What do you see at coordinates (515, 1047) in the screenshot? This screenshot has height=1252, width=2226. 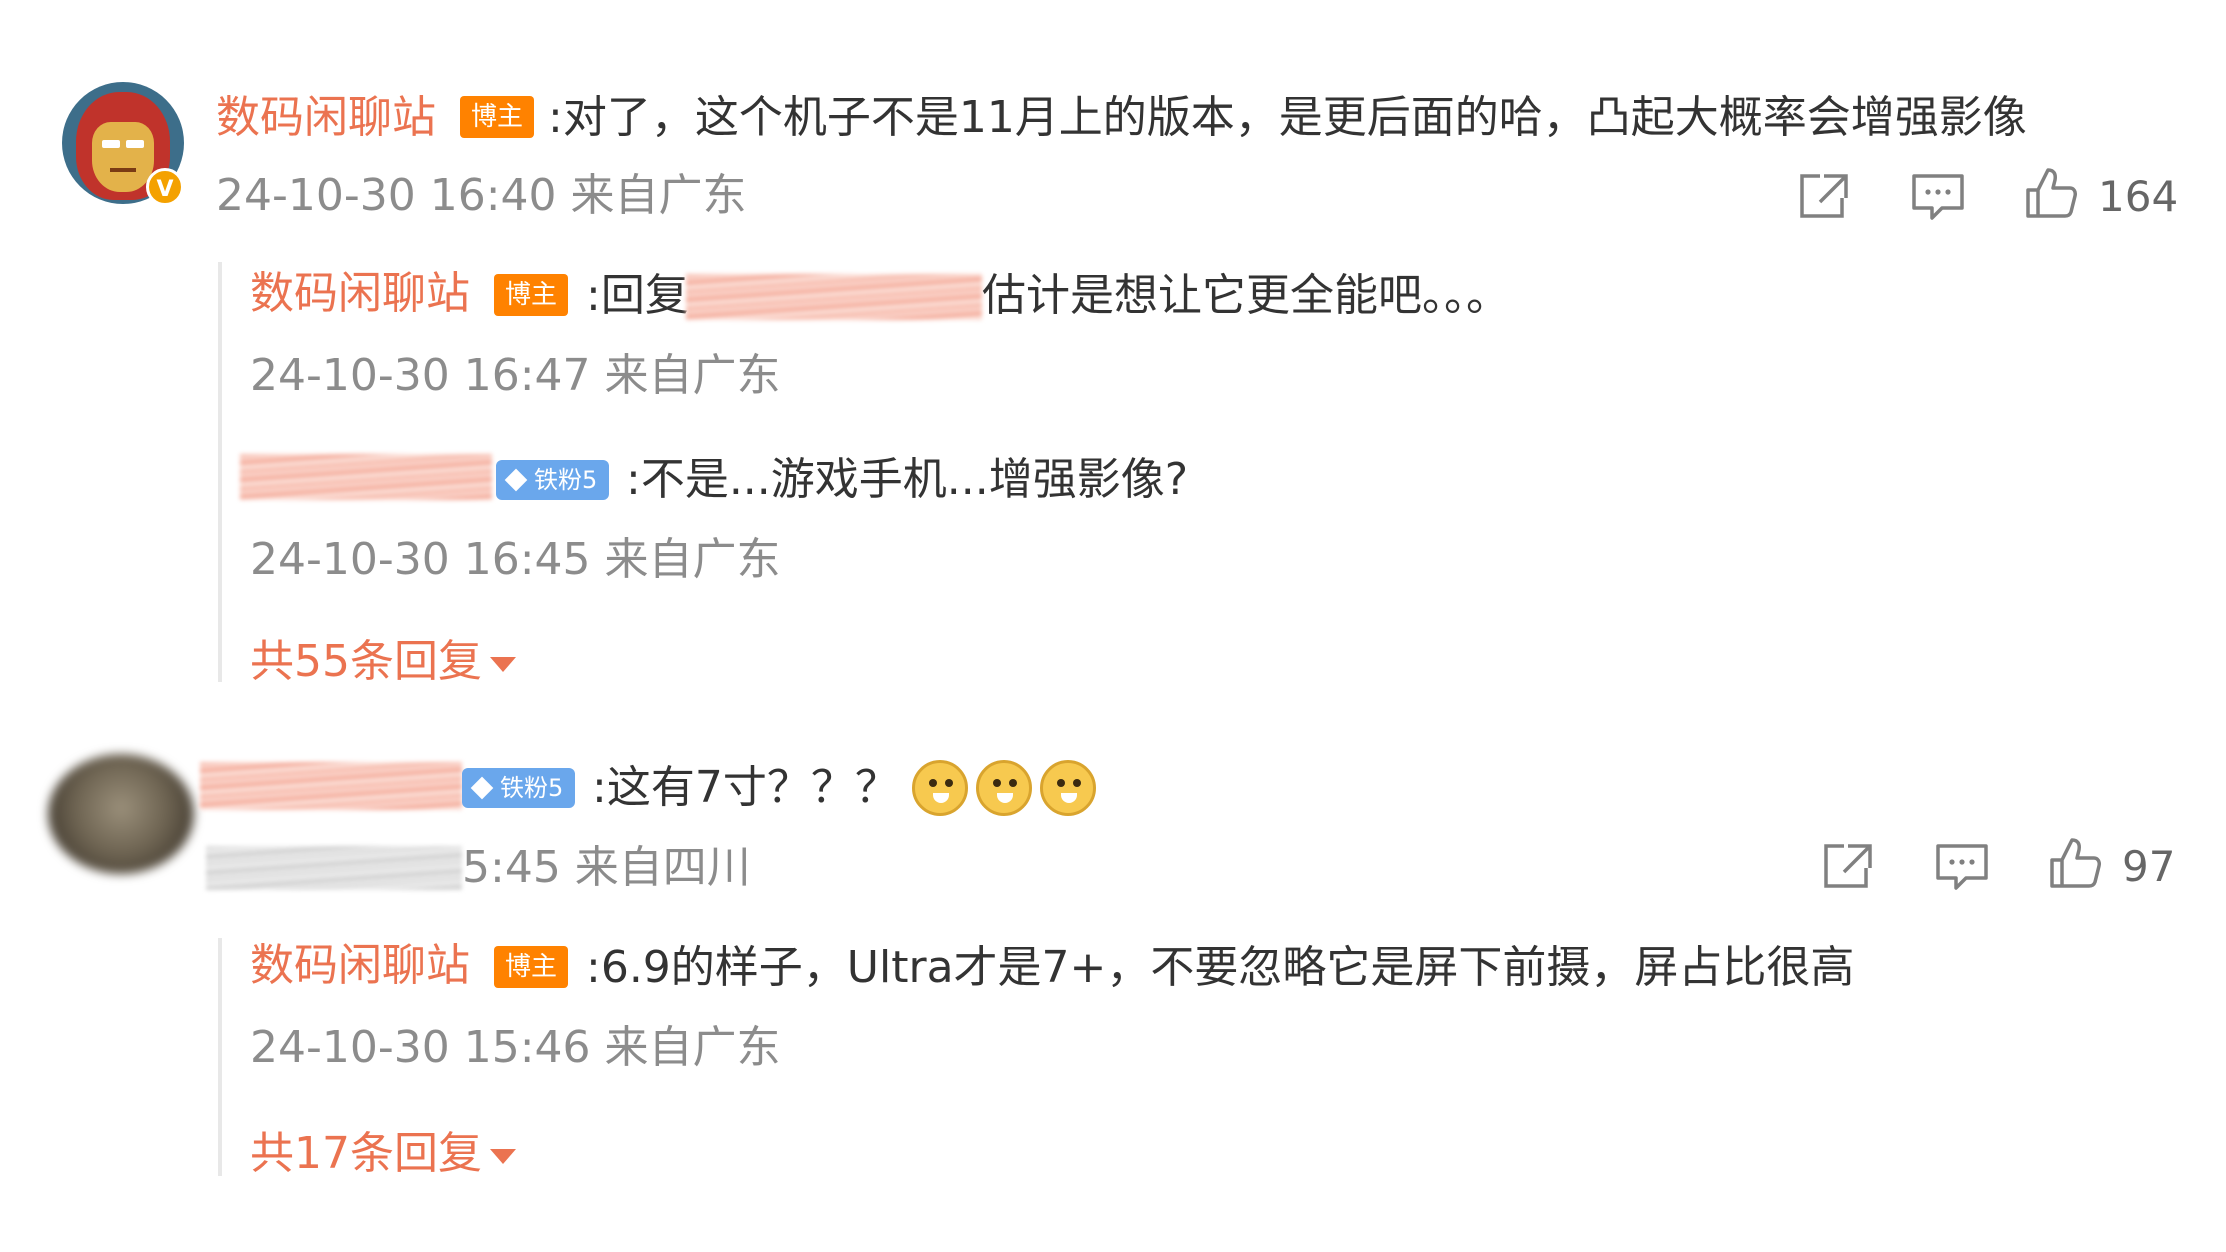 I see `reply-meta: 24-10-30 15:46 来自广东` at bounding box center [515, 1047].